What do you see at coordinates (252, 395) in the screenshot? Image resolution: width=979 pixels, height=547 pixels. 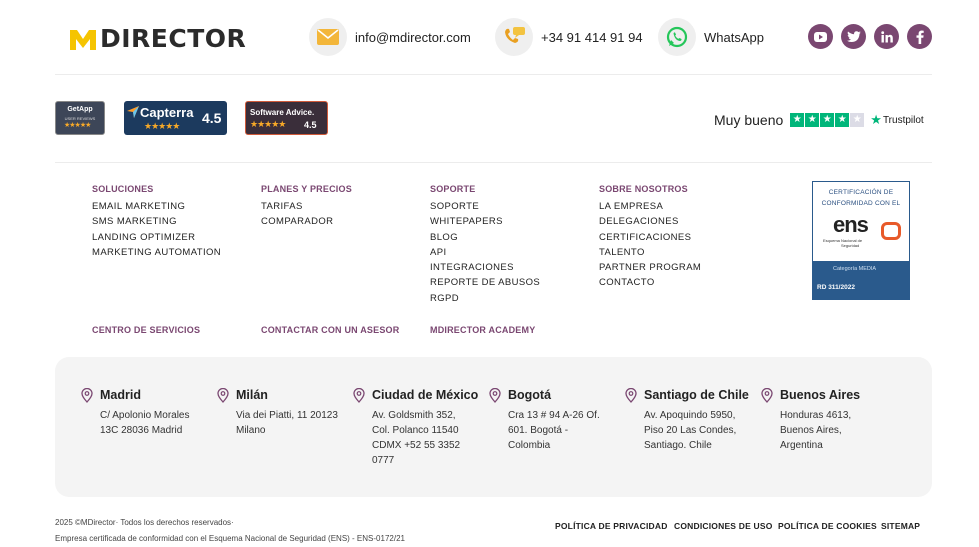 I see `office-city: Milán` at bounding box center [252, 395].